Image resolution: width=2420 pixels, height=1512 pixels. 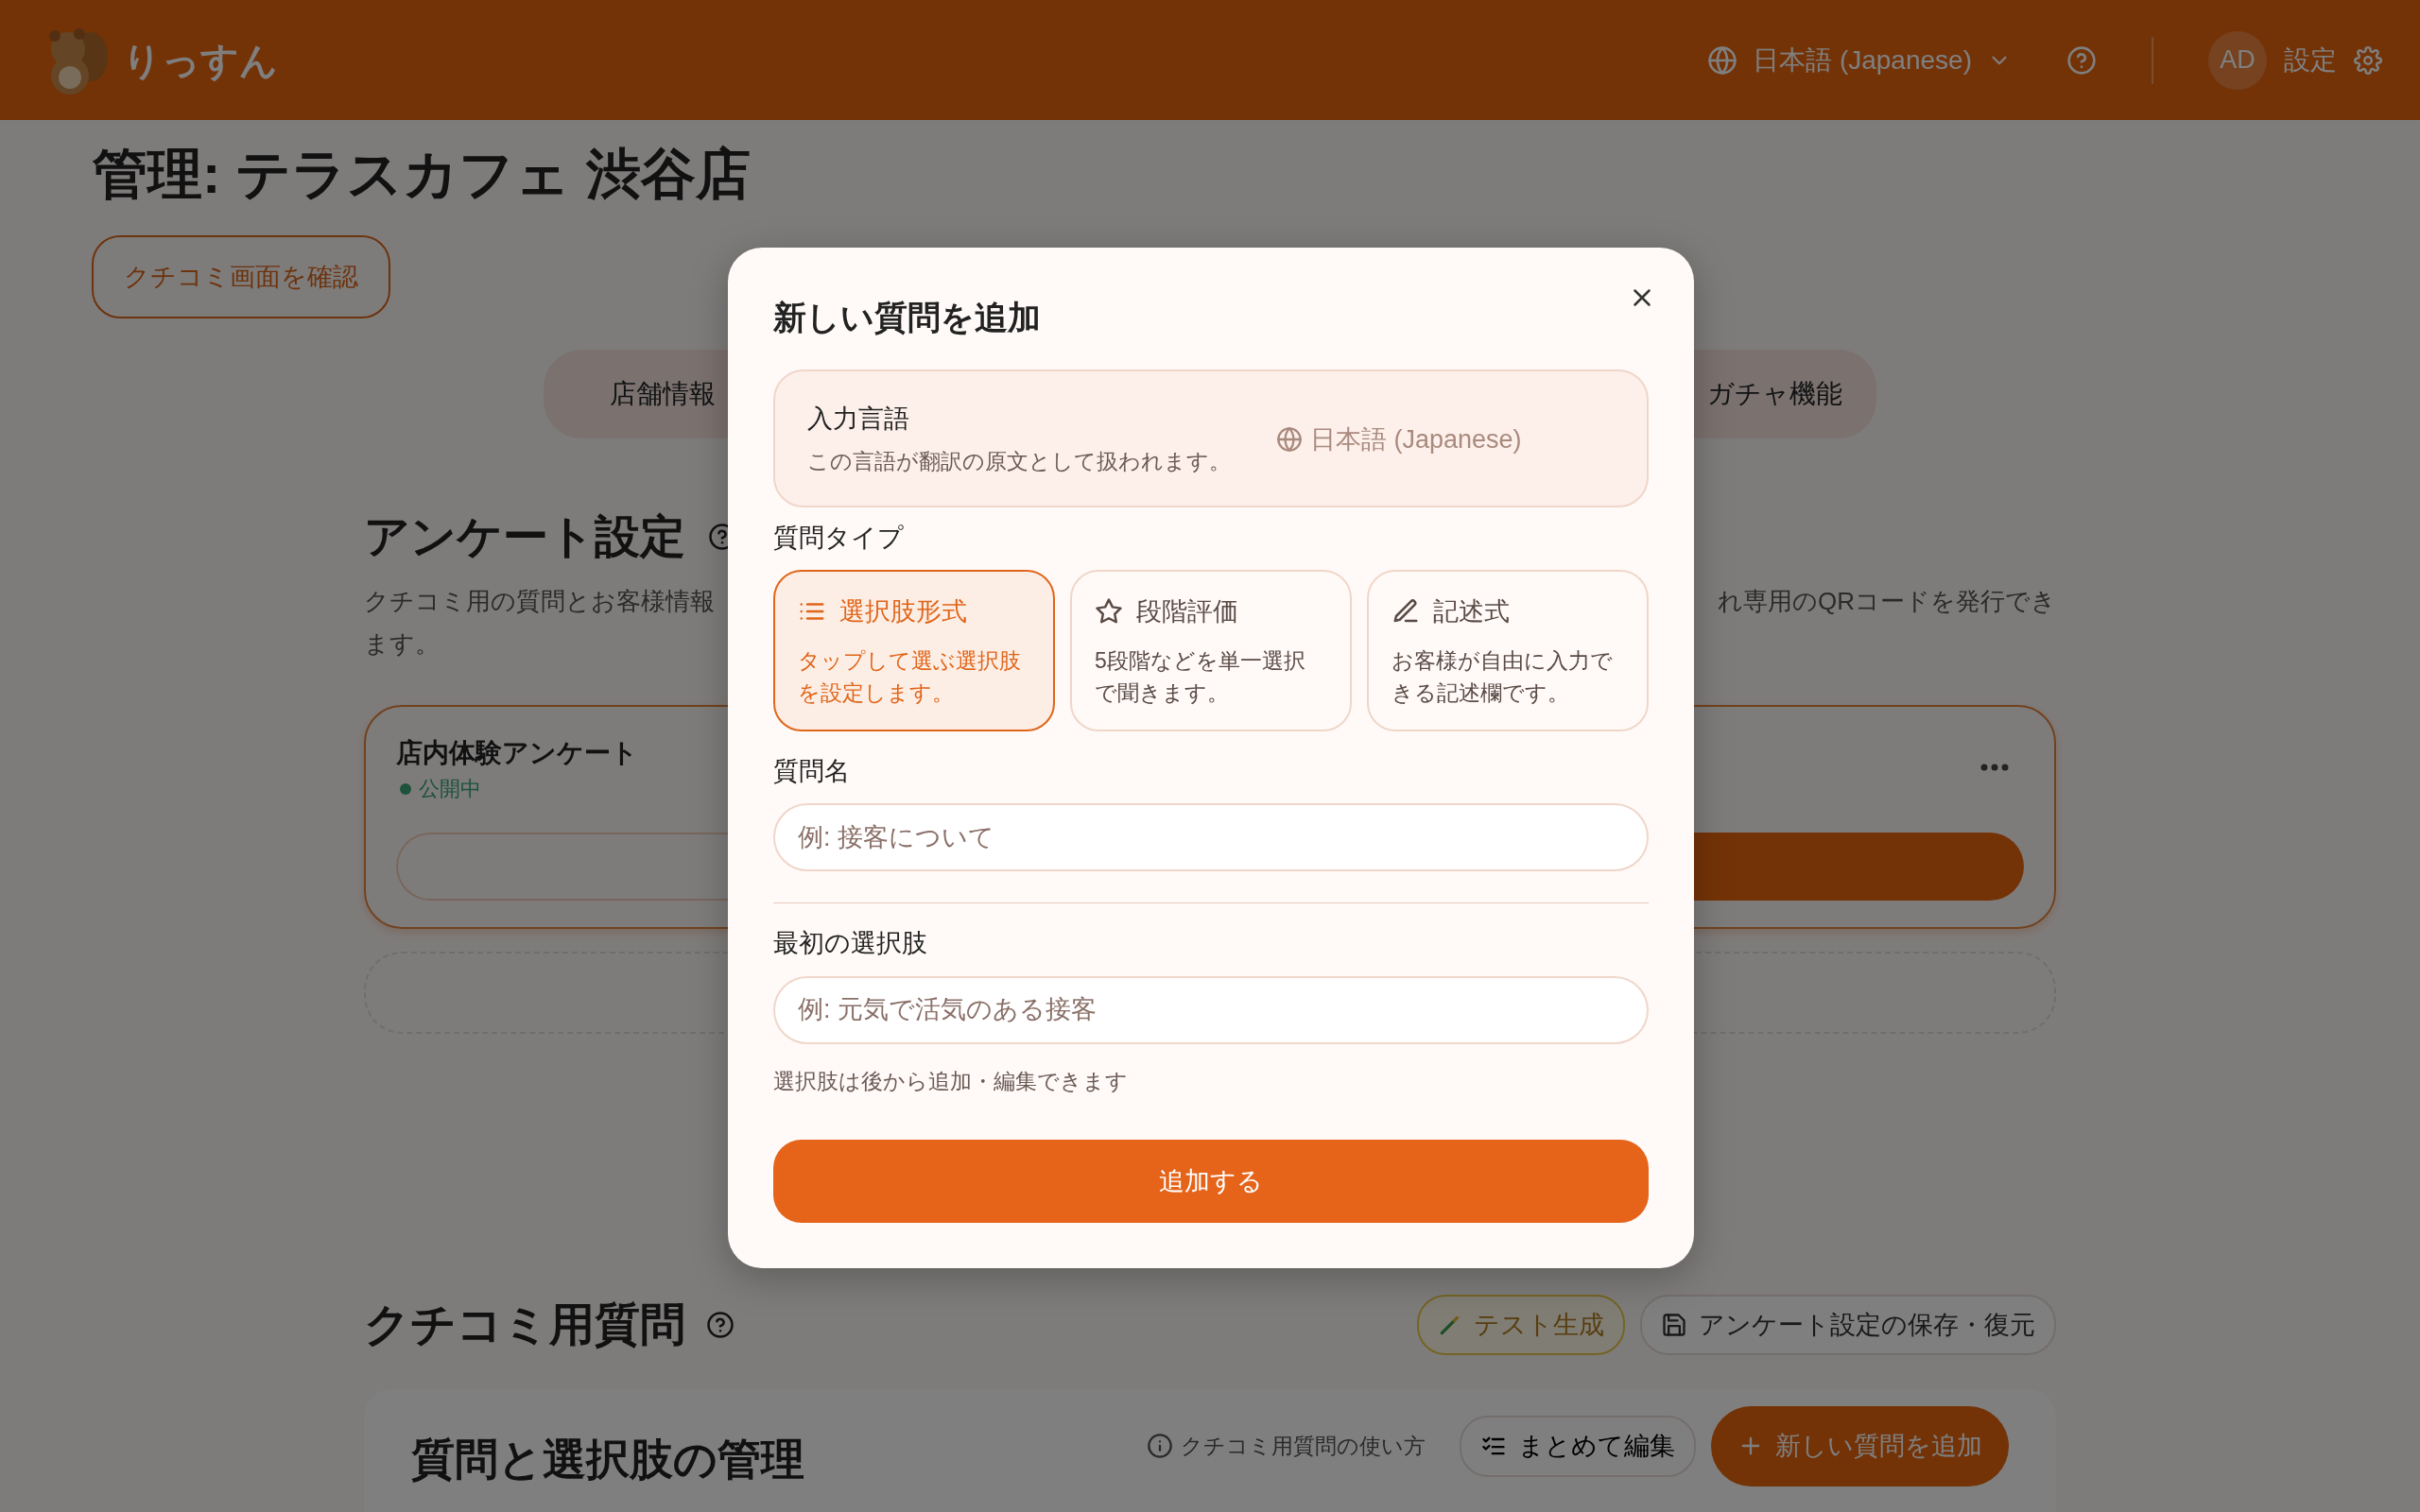 I want to click on language-label: 入力言語, so click(x=858, y=419).